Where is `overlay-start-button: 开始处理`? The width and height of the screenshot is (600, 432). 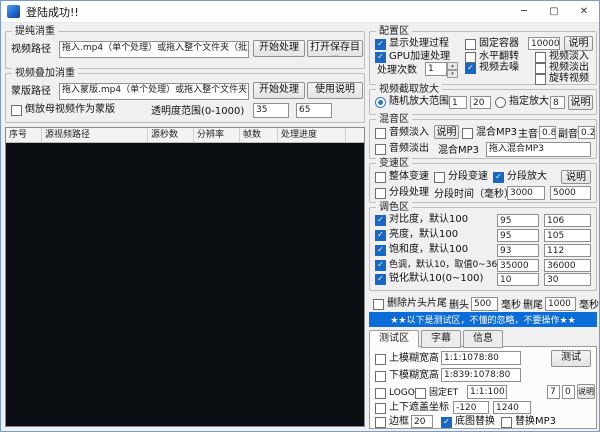
overlay-start-button: 开始处理 is located at coordinates (279, 90).